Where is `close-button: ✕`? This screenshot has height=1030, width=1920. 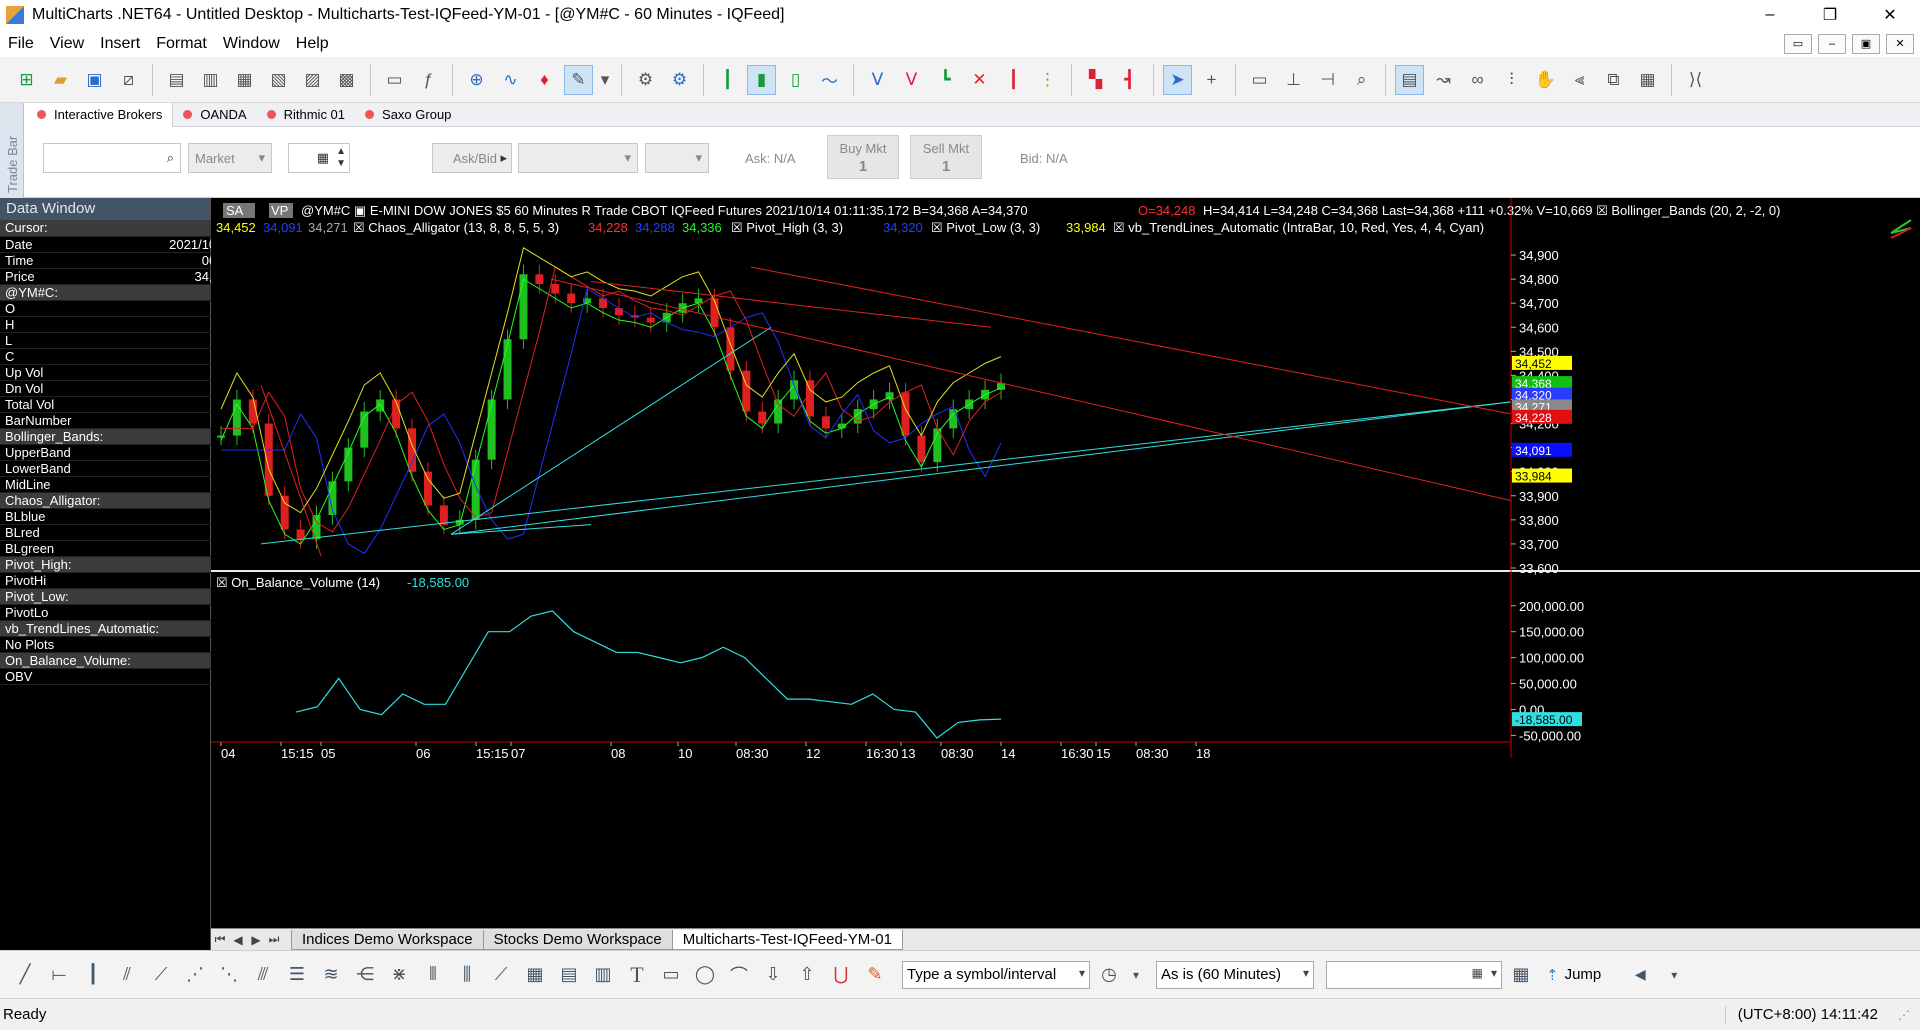 close-button: ✕ is located at coordinates (1890, 15).